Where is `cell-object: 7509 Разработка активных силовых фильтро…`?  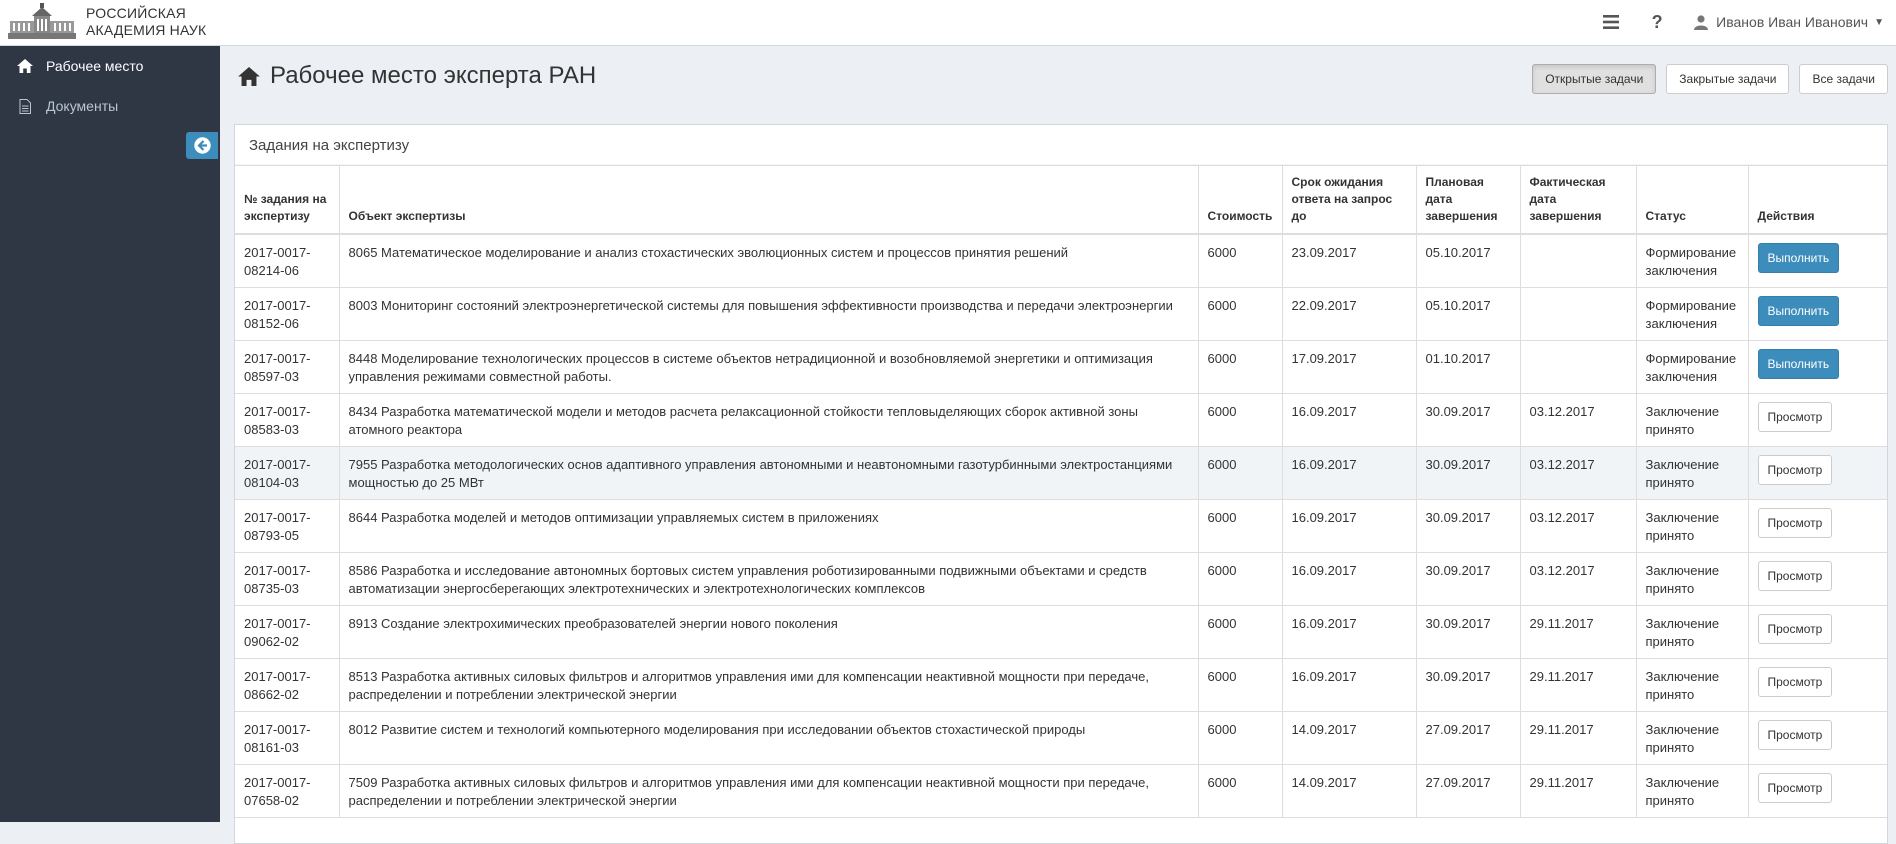 cell-object: 7509 Разработка активных силовых фильтро… is located at coordinates (769, 791).